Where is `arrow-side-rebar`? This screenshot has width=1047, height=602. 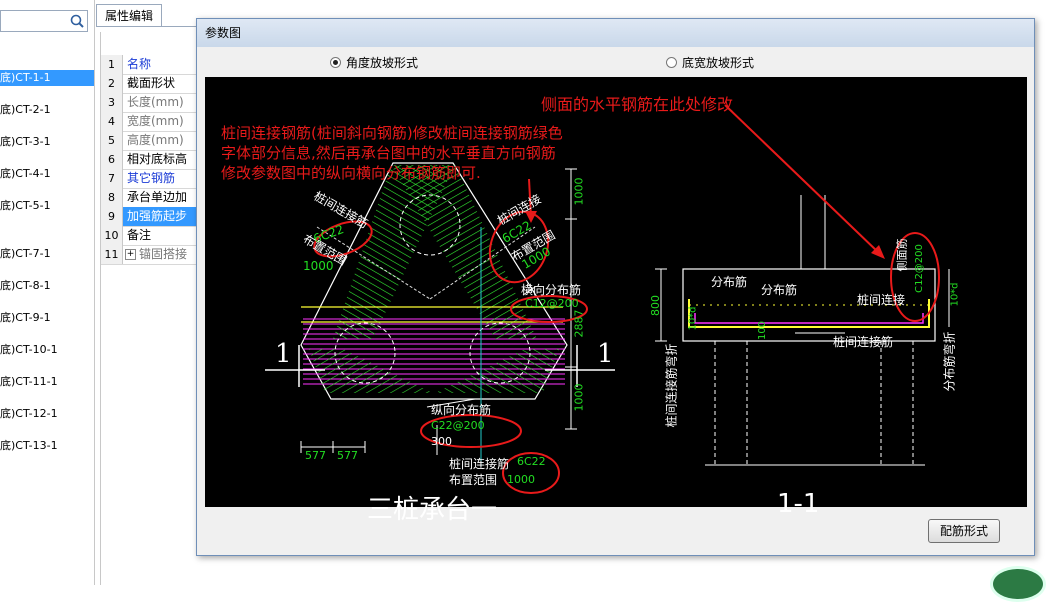 arrow-side-rebar is located at coordinates (802, 179).